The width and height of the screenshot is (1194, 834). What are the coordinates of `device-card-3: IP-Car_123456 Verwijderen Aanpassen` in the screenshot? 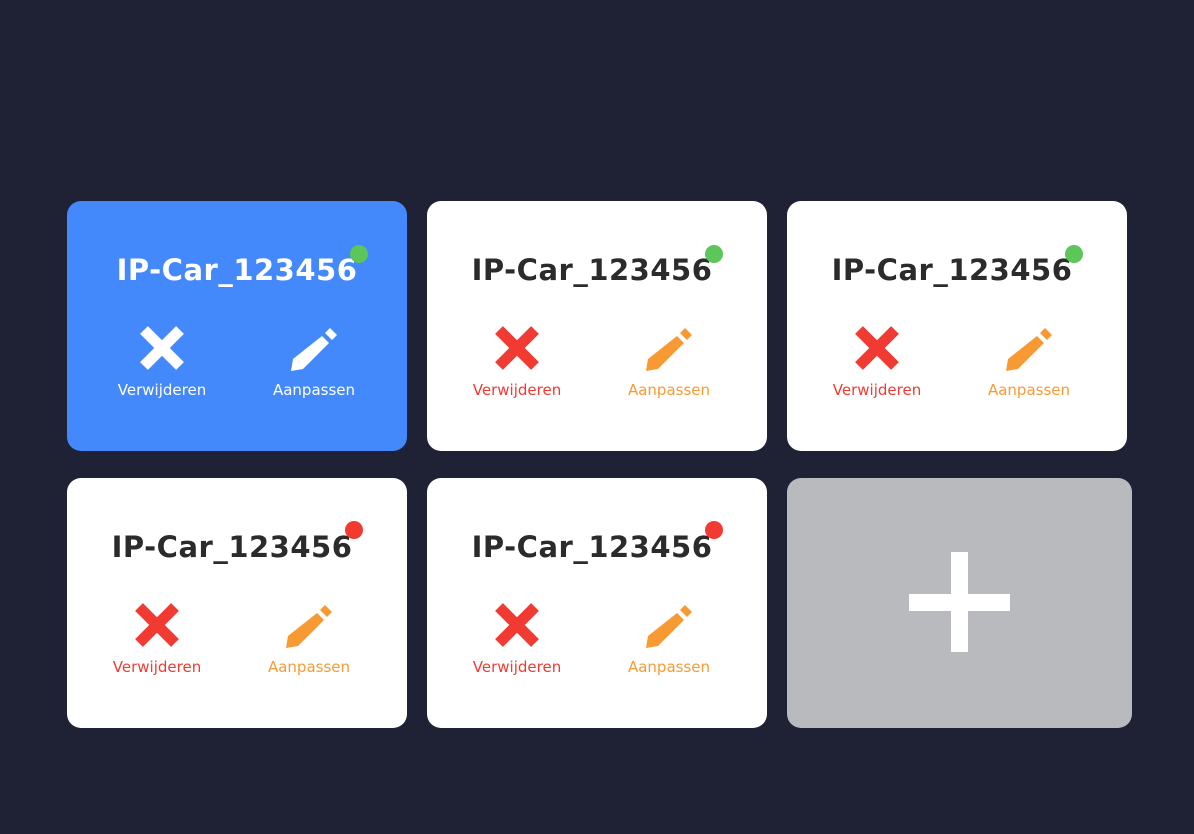 It's located at (957, 326).